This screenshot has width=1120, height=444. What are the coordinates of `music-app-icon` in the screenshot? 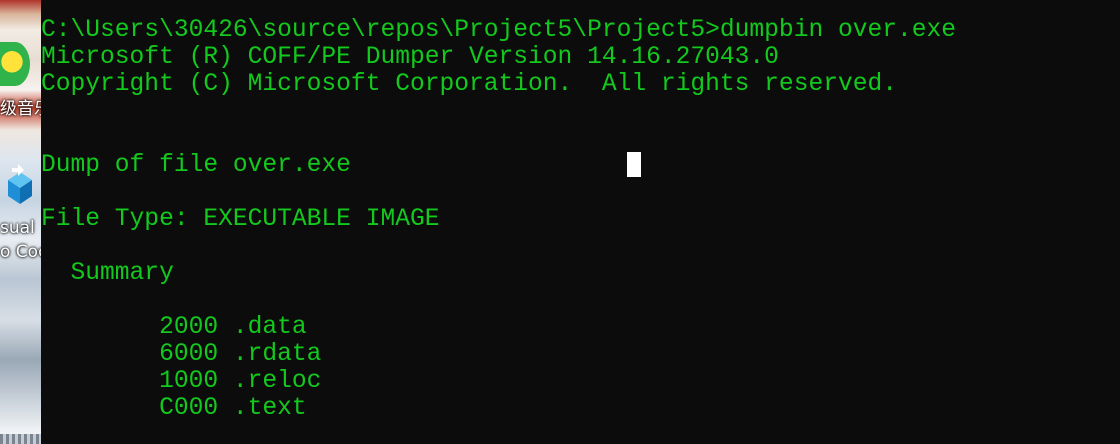 It's located at (15, 64).